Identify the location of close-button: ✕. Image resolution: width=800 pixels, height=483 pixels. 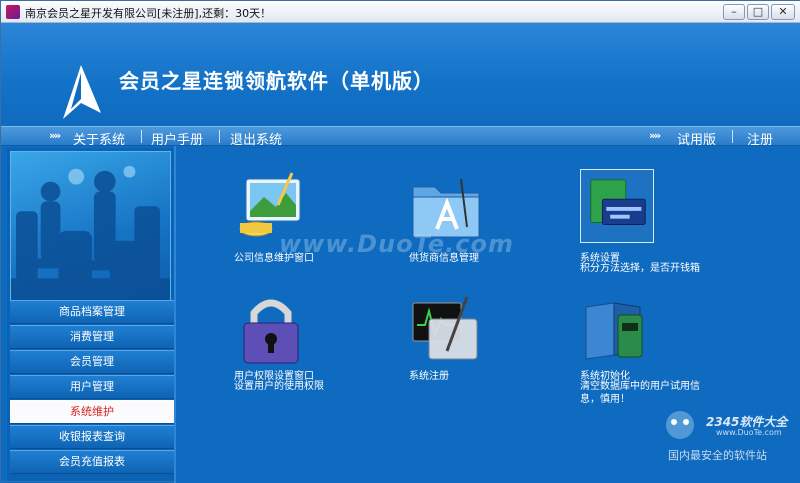
(783, 12).